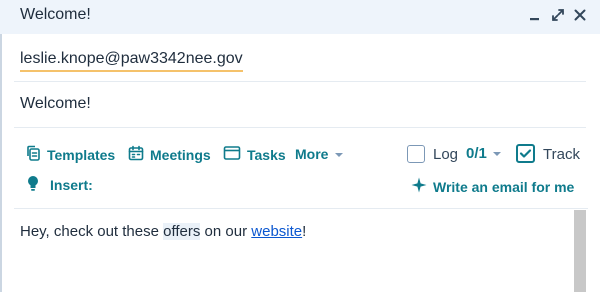 The width and height of the screenshot is (600, 292). I want to click on templates-icon, so click(33, 154).